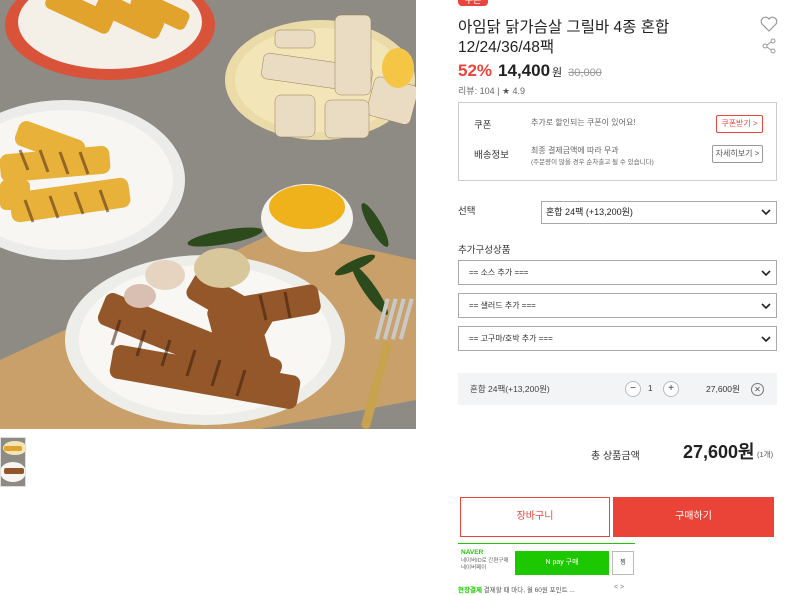 Image resolution: width=790 pixels, height=595 pixels. What do you see at coordinates (619, 587) in the screenshot?
I see `naver-pay-arrows: < >` at bounding box center [619, 587].